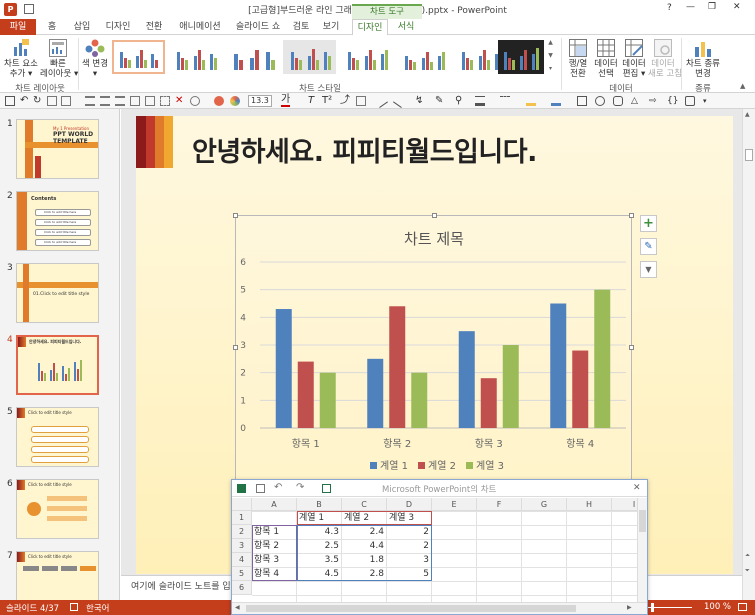  Describe the element at coordinates (242, 504) in the screenshot. I see `select-all-corner` at that location.